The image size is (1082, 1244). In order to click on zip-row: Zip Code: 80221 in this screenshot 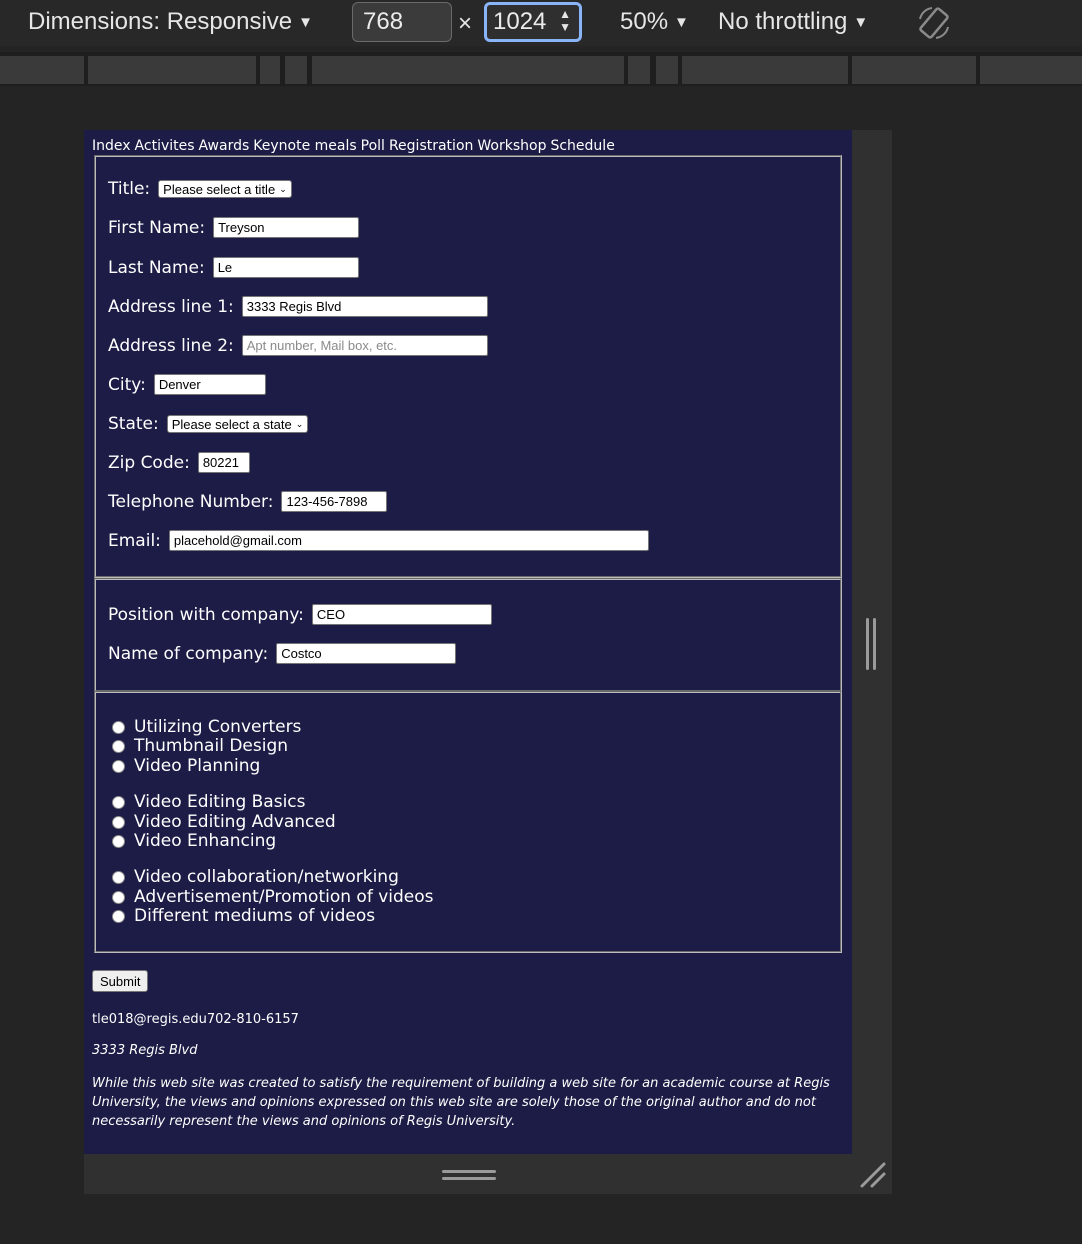, I will do `click(179, 462)`.